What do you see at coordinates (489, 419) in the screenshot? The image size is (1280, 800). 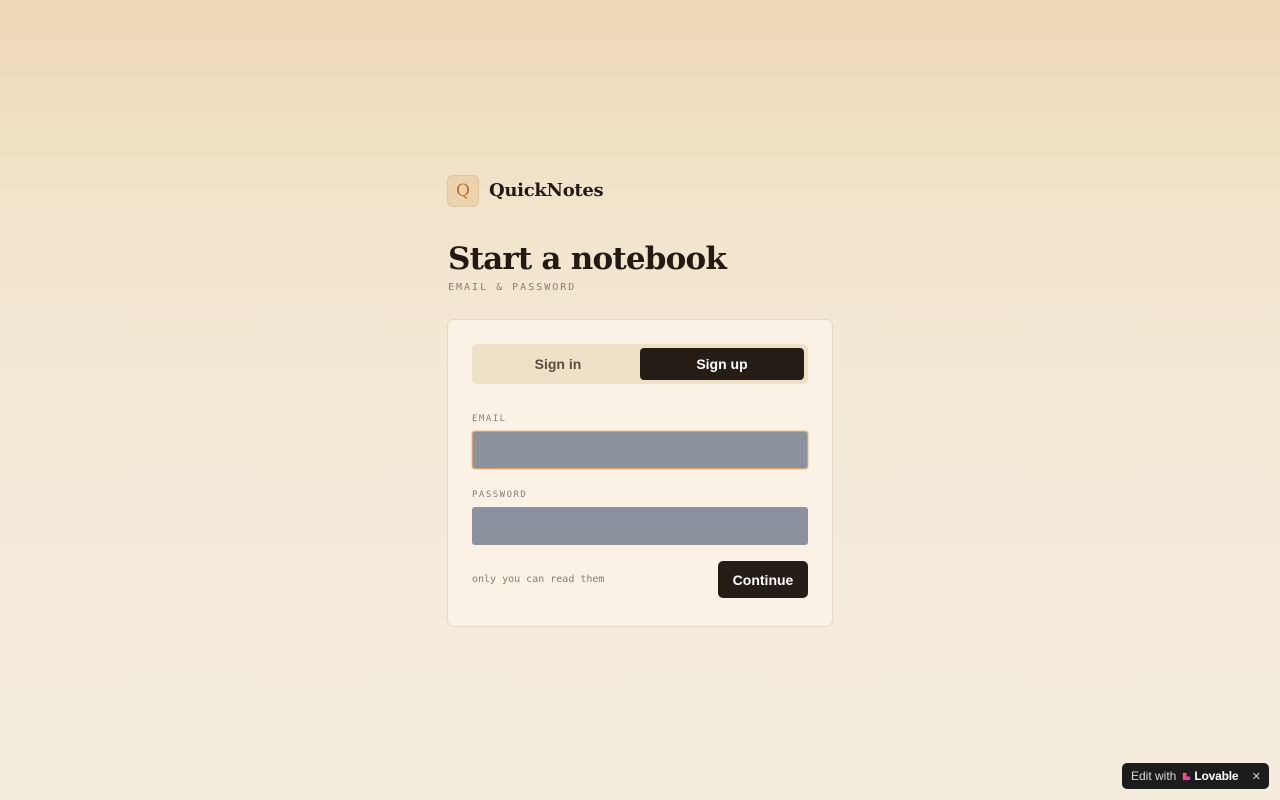 I see `email-label: EMAIL` at bounding box center [489, 419].